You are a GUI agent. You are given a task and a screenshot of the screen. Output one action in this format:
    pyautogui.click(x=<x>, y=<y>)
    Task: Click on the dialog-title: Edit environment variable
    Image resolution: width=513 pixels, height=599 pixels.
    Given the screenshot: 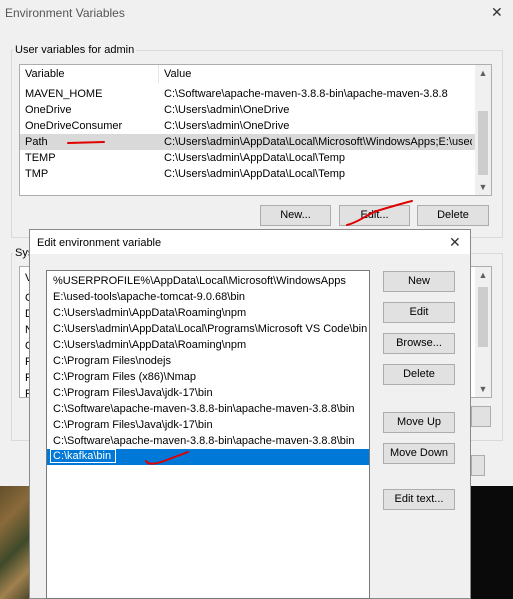 What is the action you would take?
    pyautogui.click(x=99, y=243)
    